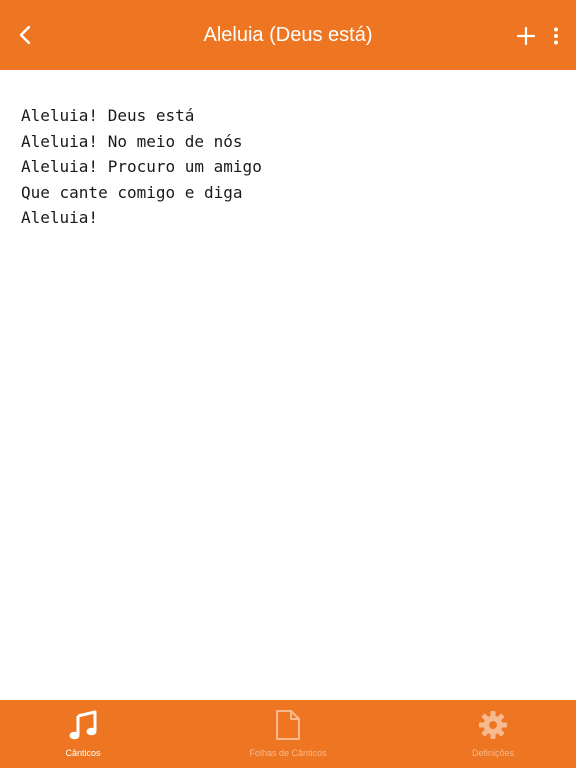  What do you see at coordinates (132, 192) in the screenshot?
I see `lyric-line: Que cante comigo e diga` at bounding box center [132, 192].